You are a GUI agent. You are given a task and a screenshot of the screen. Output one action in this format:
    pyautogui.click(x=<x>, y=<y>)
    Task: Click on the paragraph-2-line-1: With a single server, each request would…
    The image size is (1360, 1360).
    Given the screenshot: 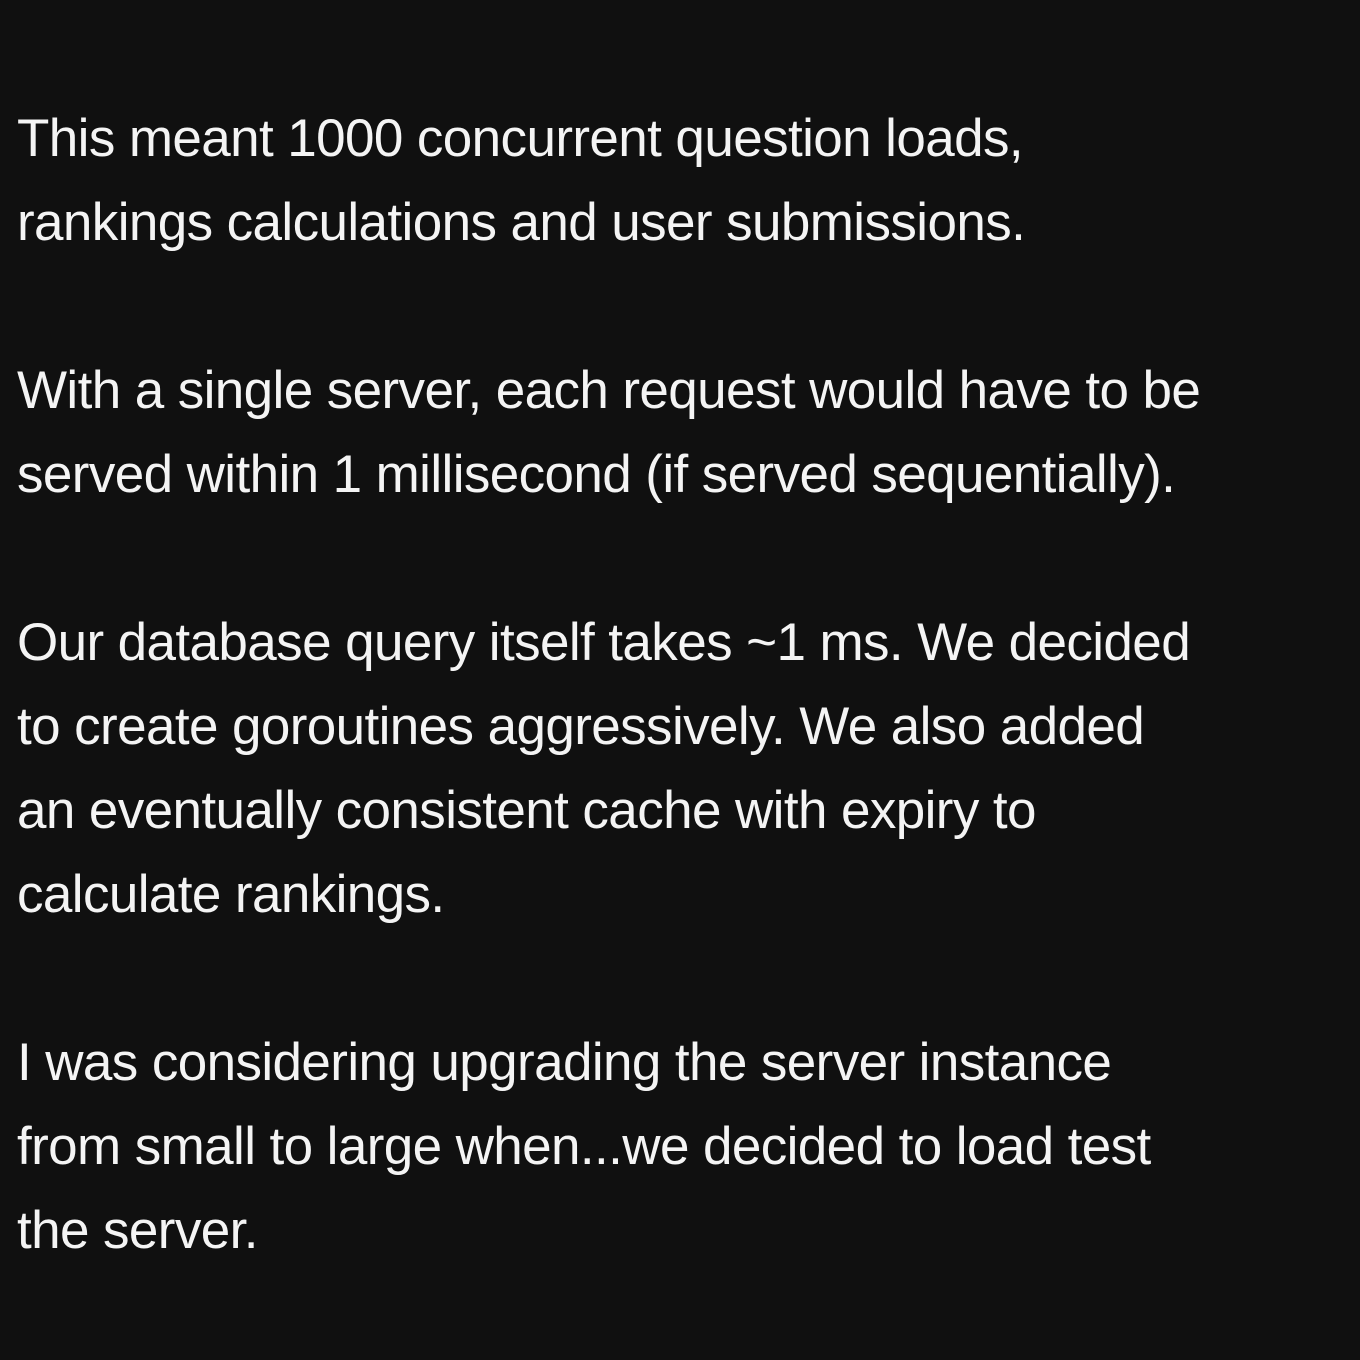 What is the action you would take?
    pyautogui.click(x=609, y=390)
    